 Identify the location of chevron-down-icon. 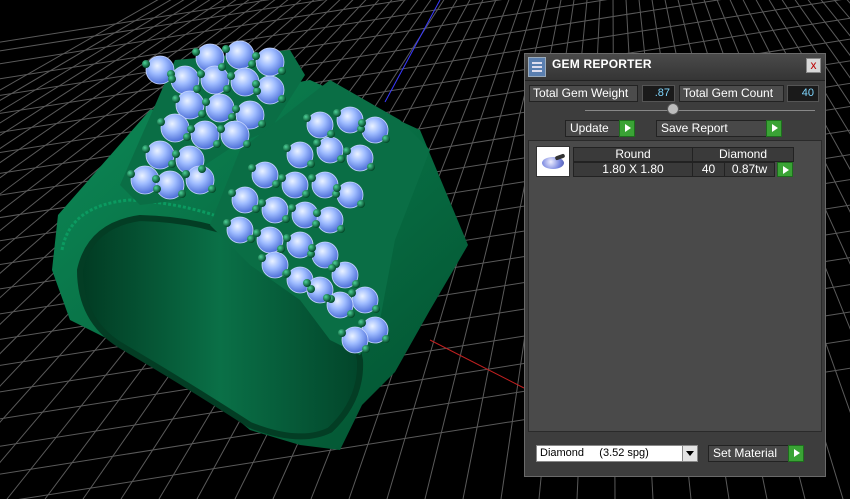
(689, 453).